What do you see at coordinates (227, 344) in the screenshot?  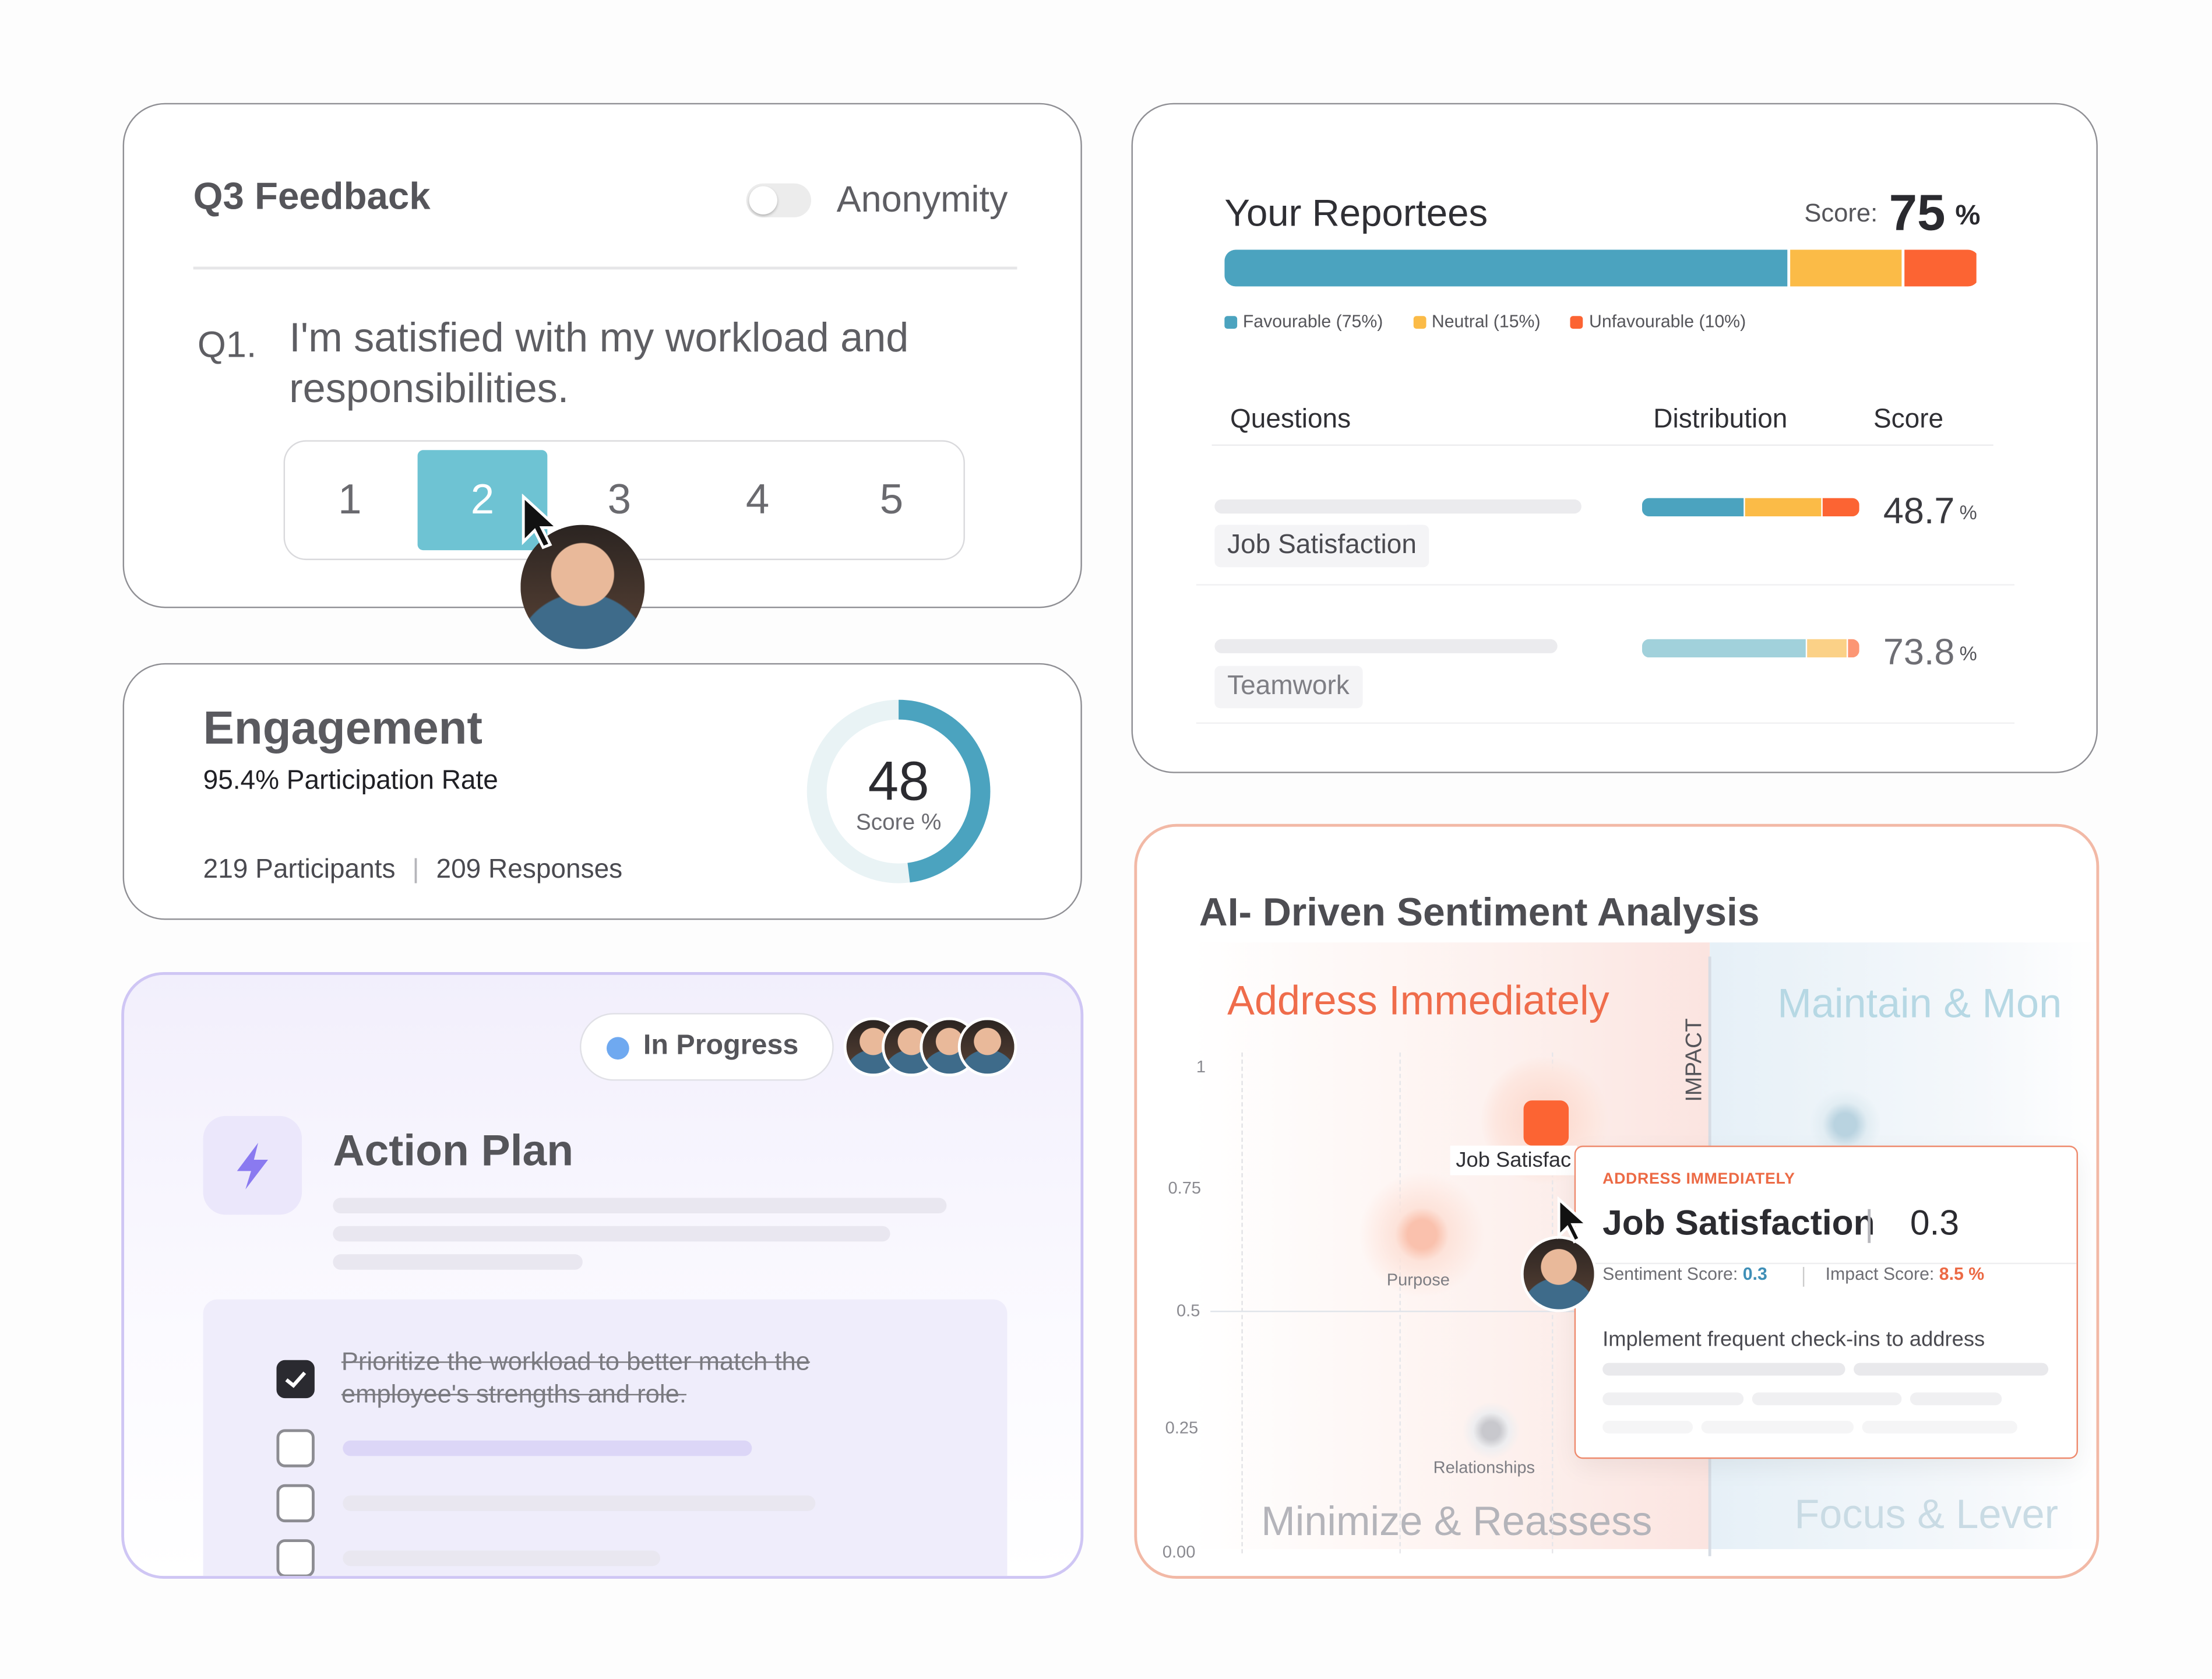 I see `question-number: Q1.` at bounding box center [227, 344].